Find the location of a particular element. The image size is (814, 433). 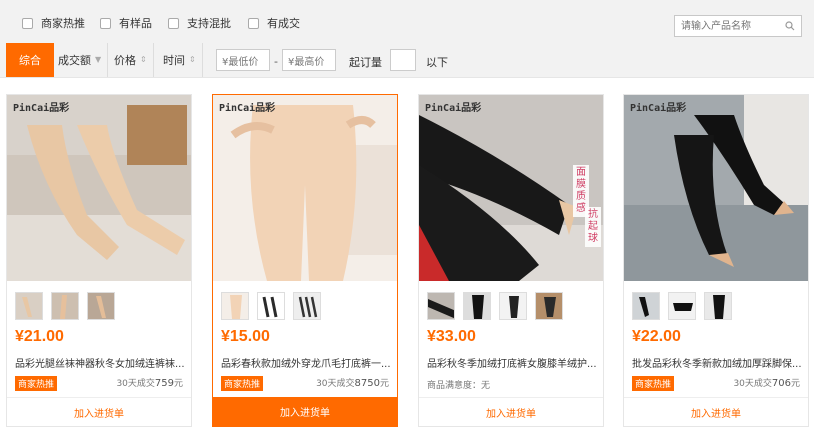

filter-mixed-checkbox: 支持混批 is located at coordinates (199, 23).